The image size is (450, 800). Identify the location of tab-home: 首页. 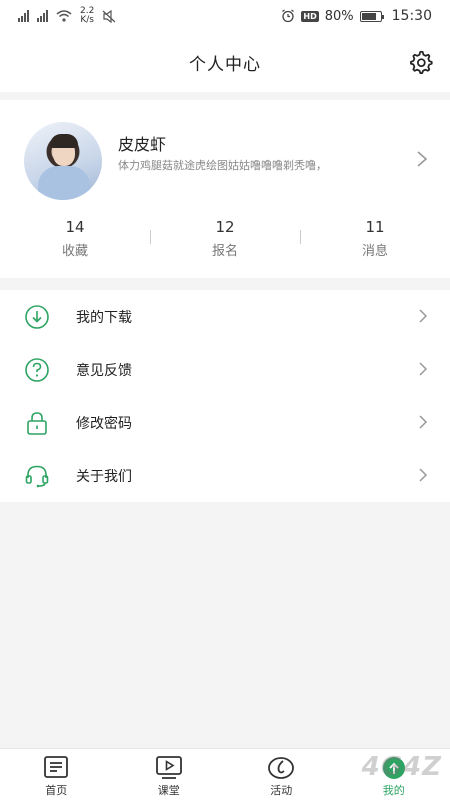
(56, 774).